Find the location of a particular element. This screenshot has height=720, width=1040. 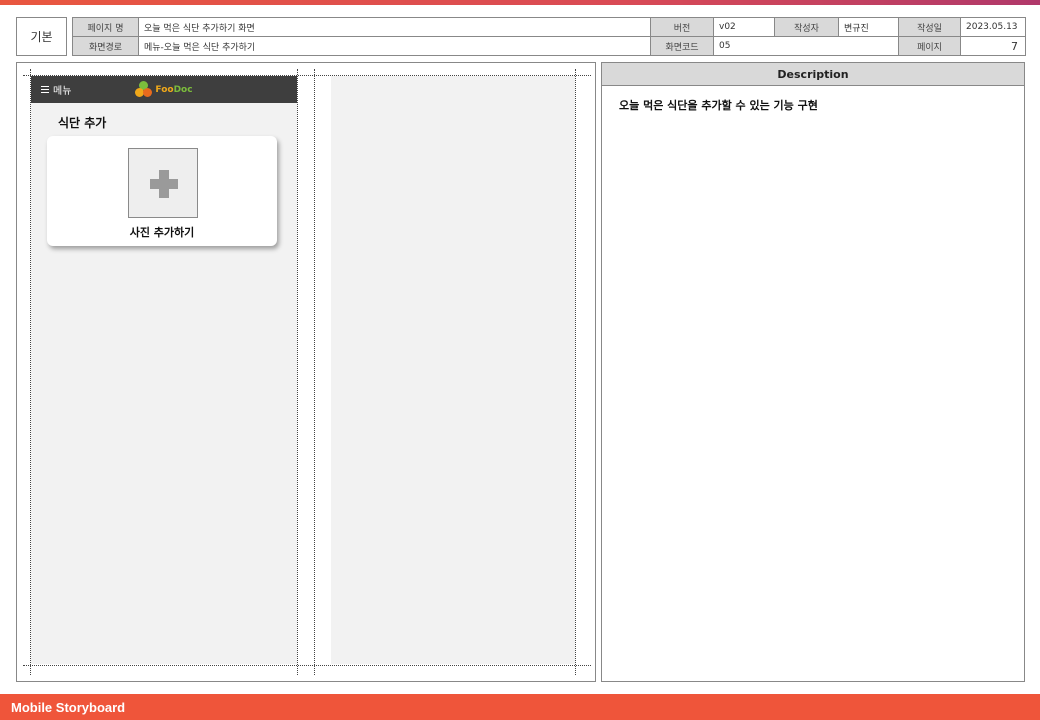

footer-bar: Mobile Storyboard is located at coordinates (520, 707).